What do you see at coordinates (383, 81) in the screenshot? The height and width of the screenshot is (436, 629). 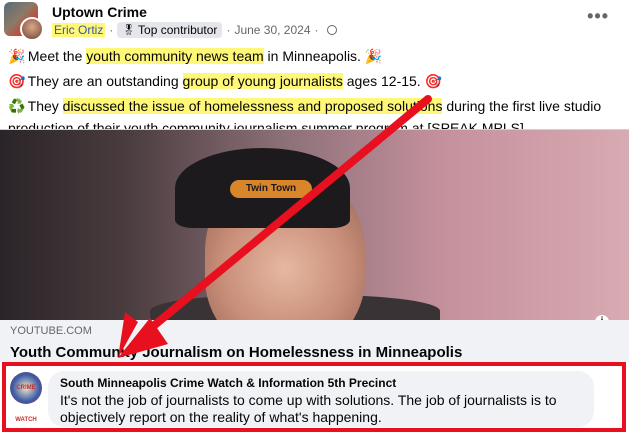 I see `post-line-2-post: ages 12-15.` at bounding box center [383, 81].